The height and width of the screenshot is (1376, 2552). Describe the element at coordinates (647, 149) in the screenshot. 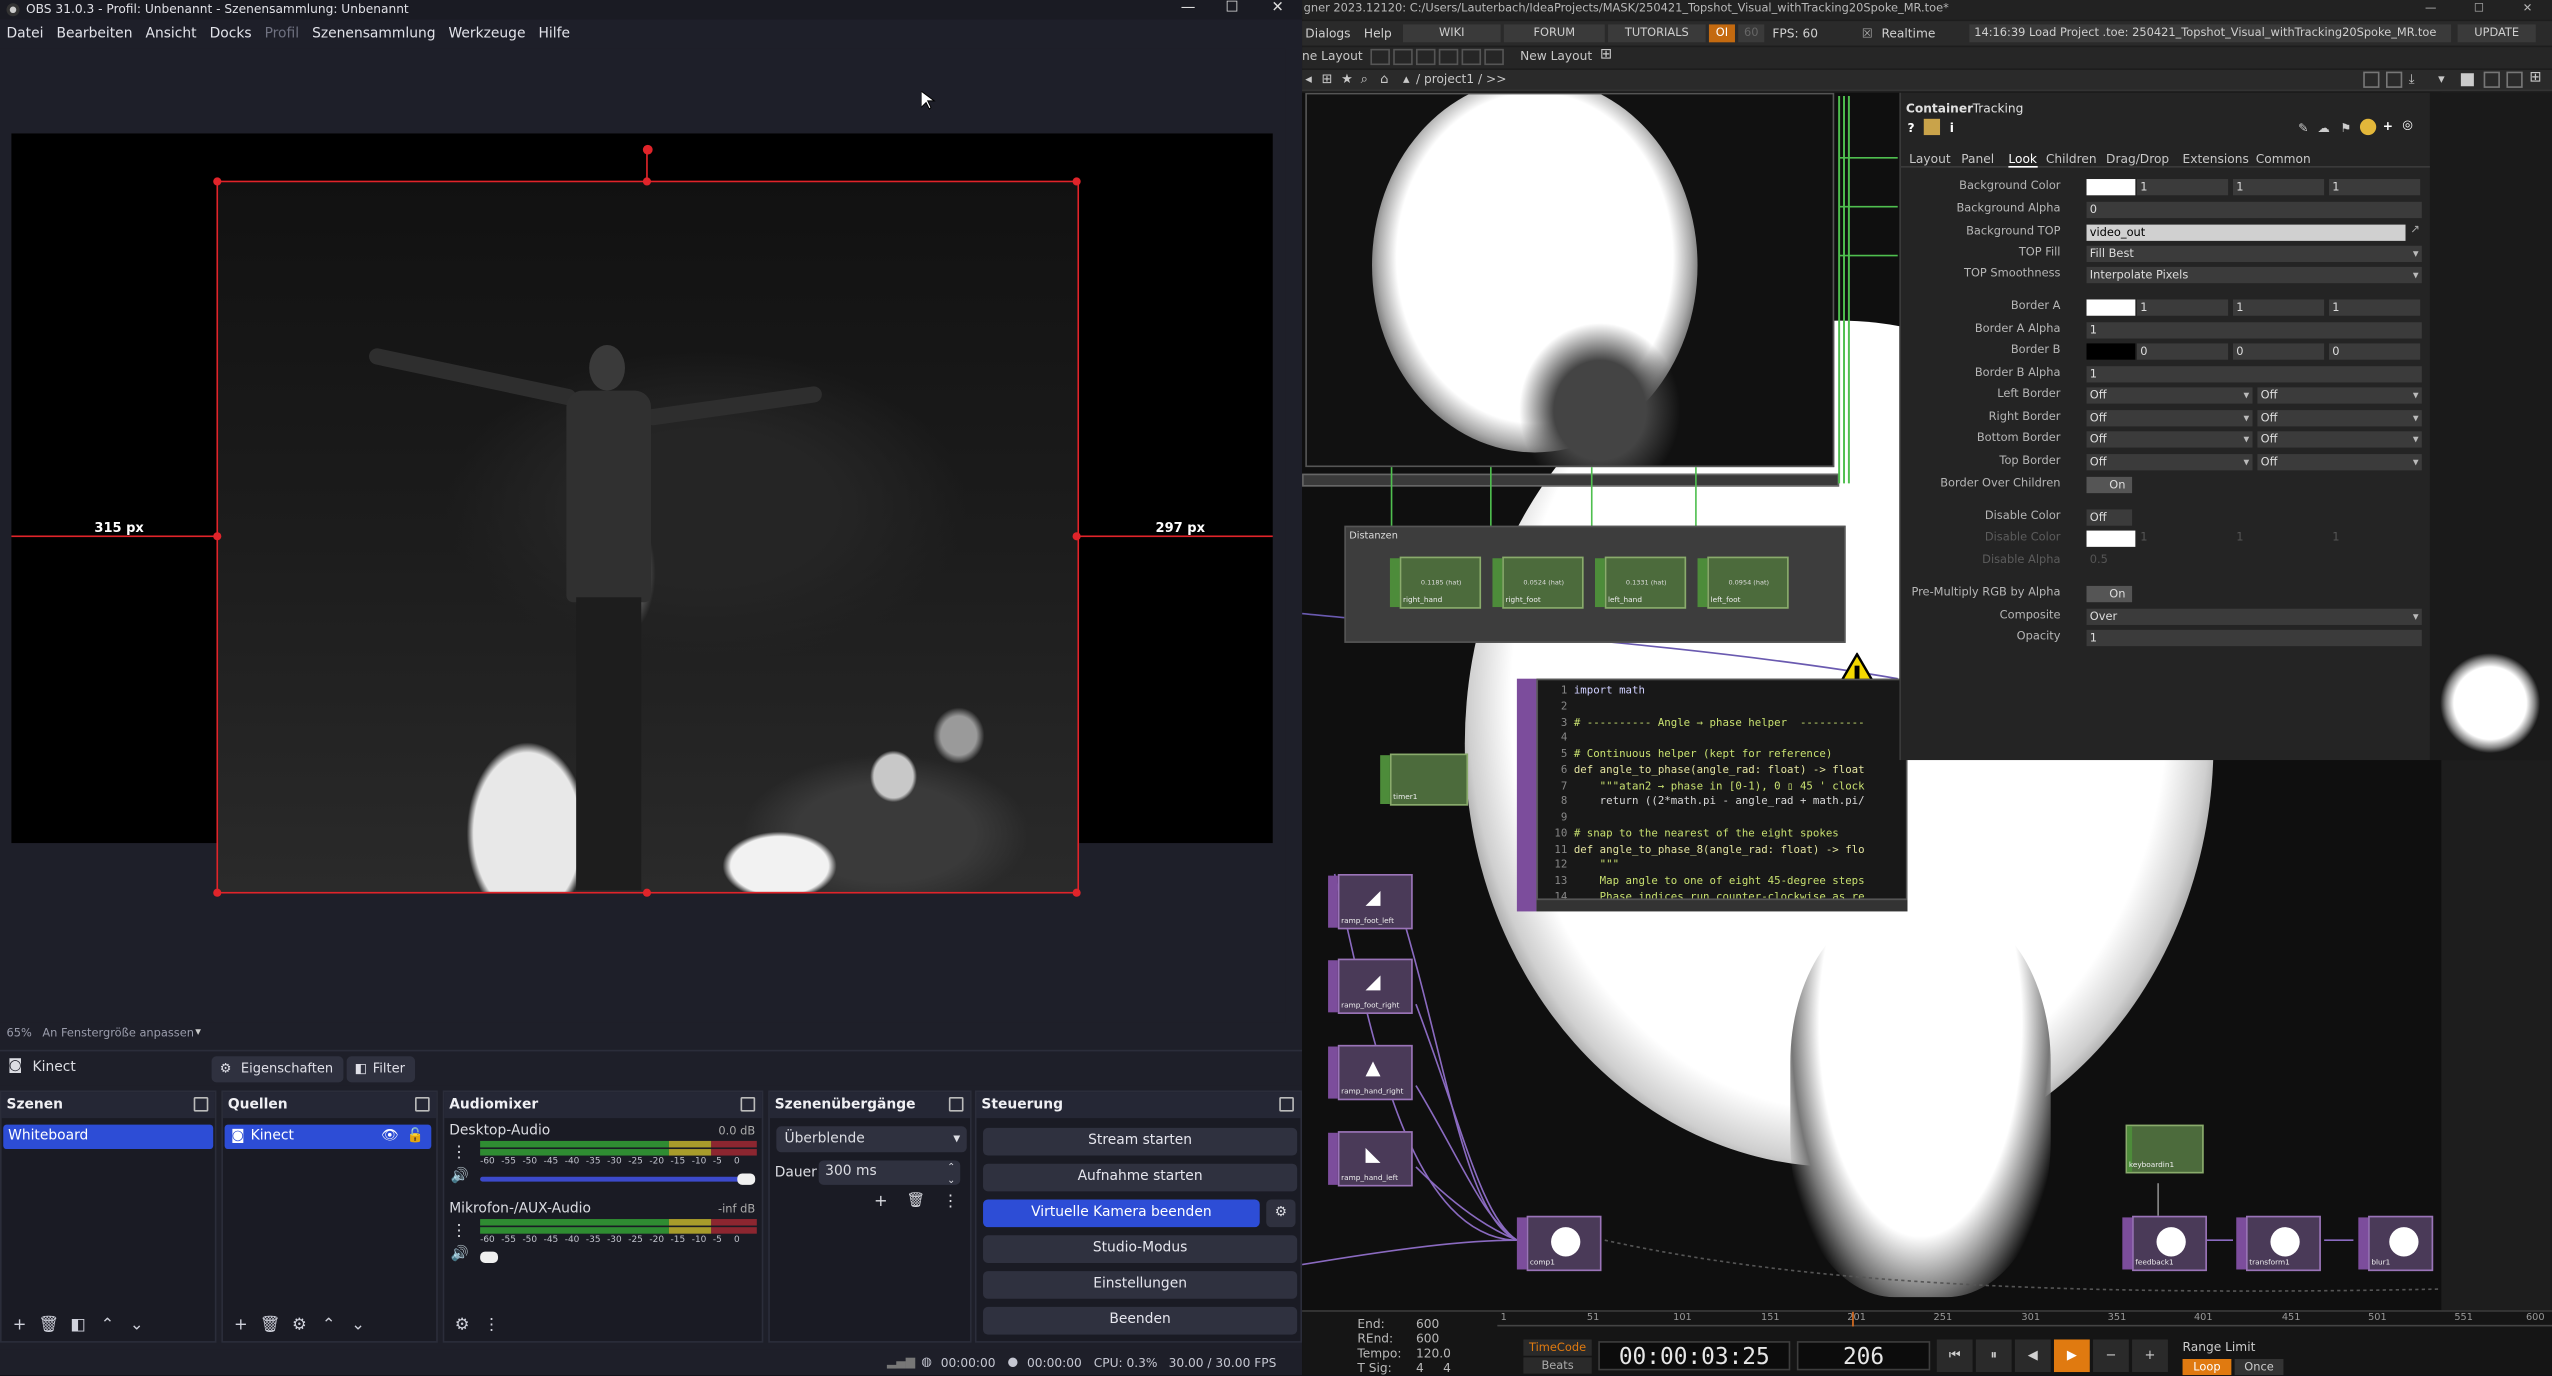

I see `rotation-handle` at that location.